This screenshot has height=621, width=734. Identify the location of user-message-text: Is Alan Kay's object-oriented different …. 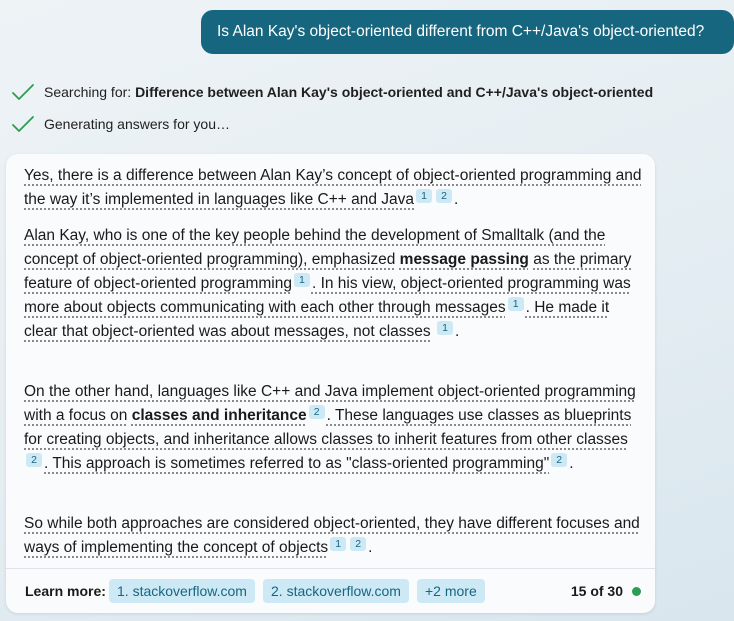
(461, 31).